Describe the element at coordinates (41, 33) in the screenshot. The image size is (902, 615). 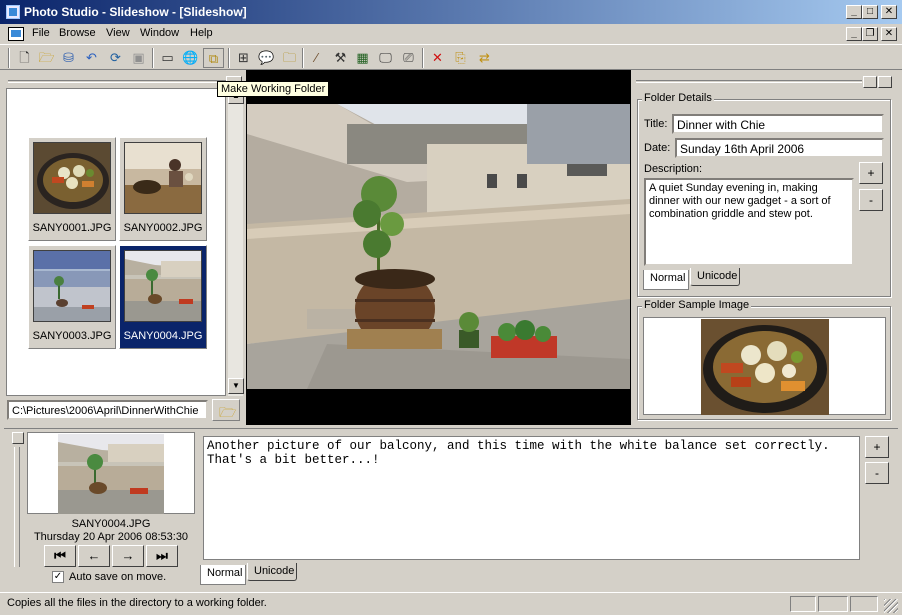
I see `menu-file: File` at that location.